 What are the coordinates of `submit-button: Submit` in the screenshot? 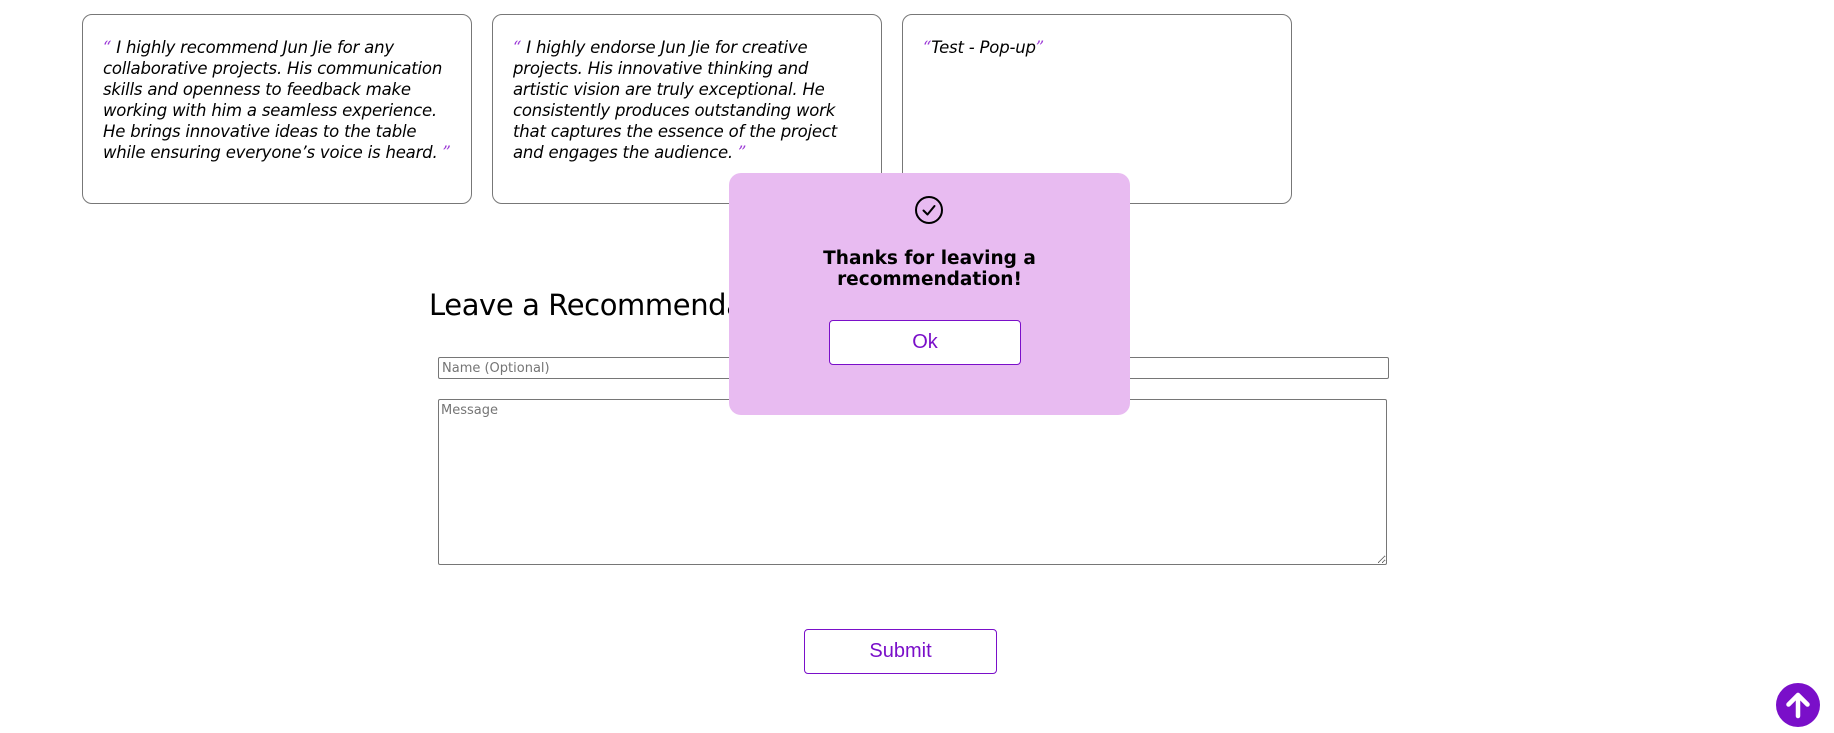 It's located at (900, 651).